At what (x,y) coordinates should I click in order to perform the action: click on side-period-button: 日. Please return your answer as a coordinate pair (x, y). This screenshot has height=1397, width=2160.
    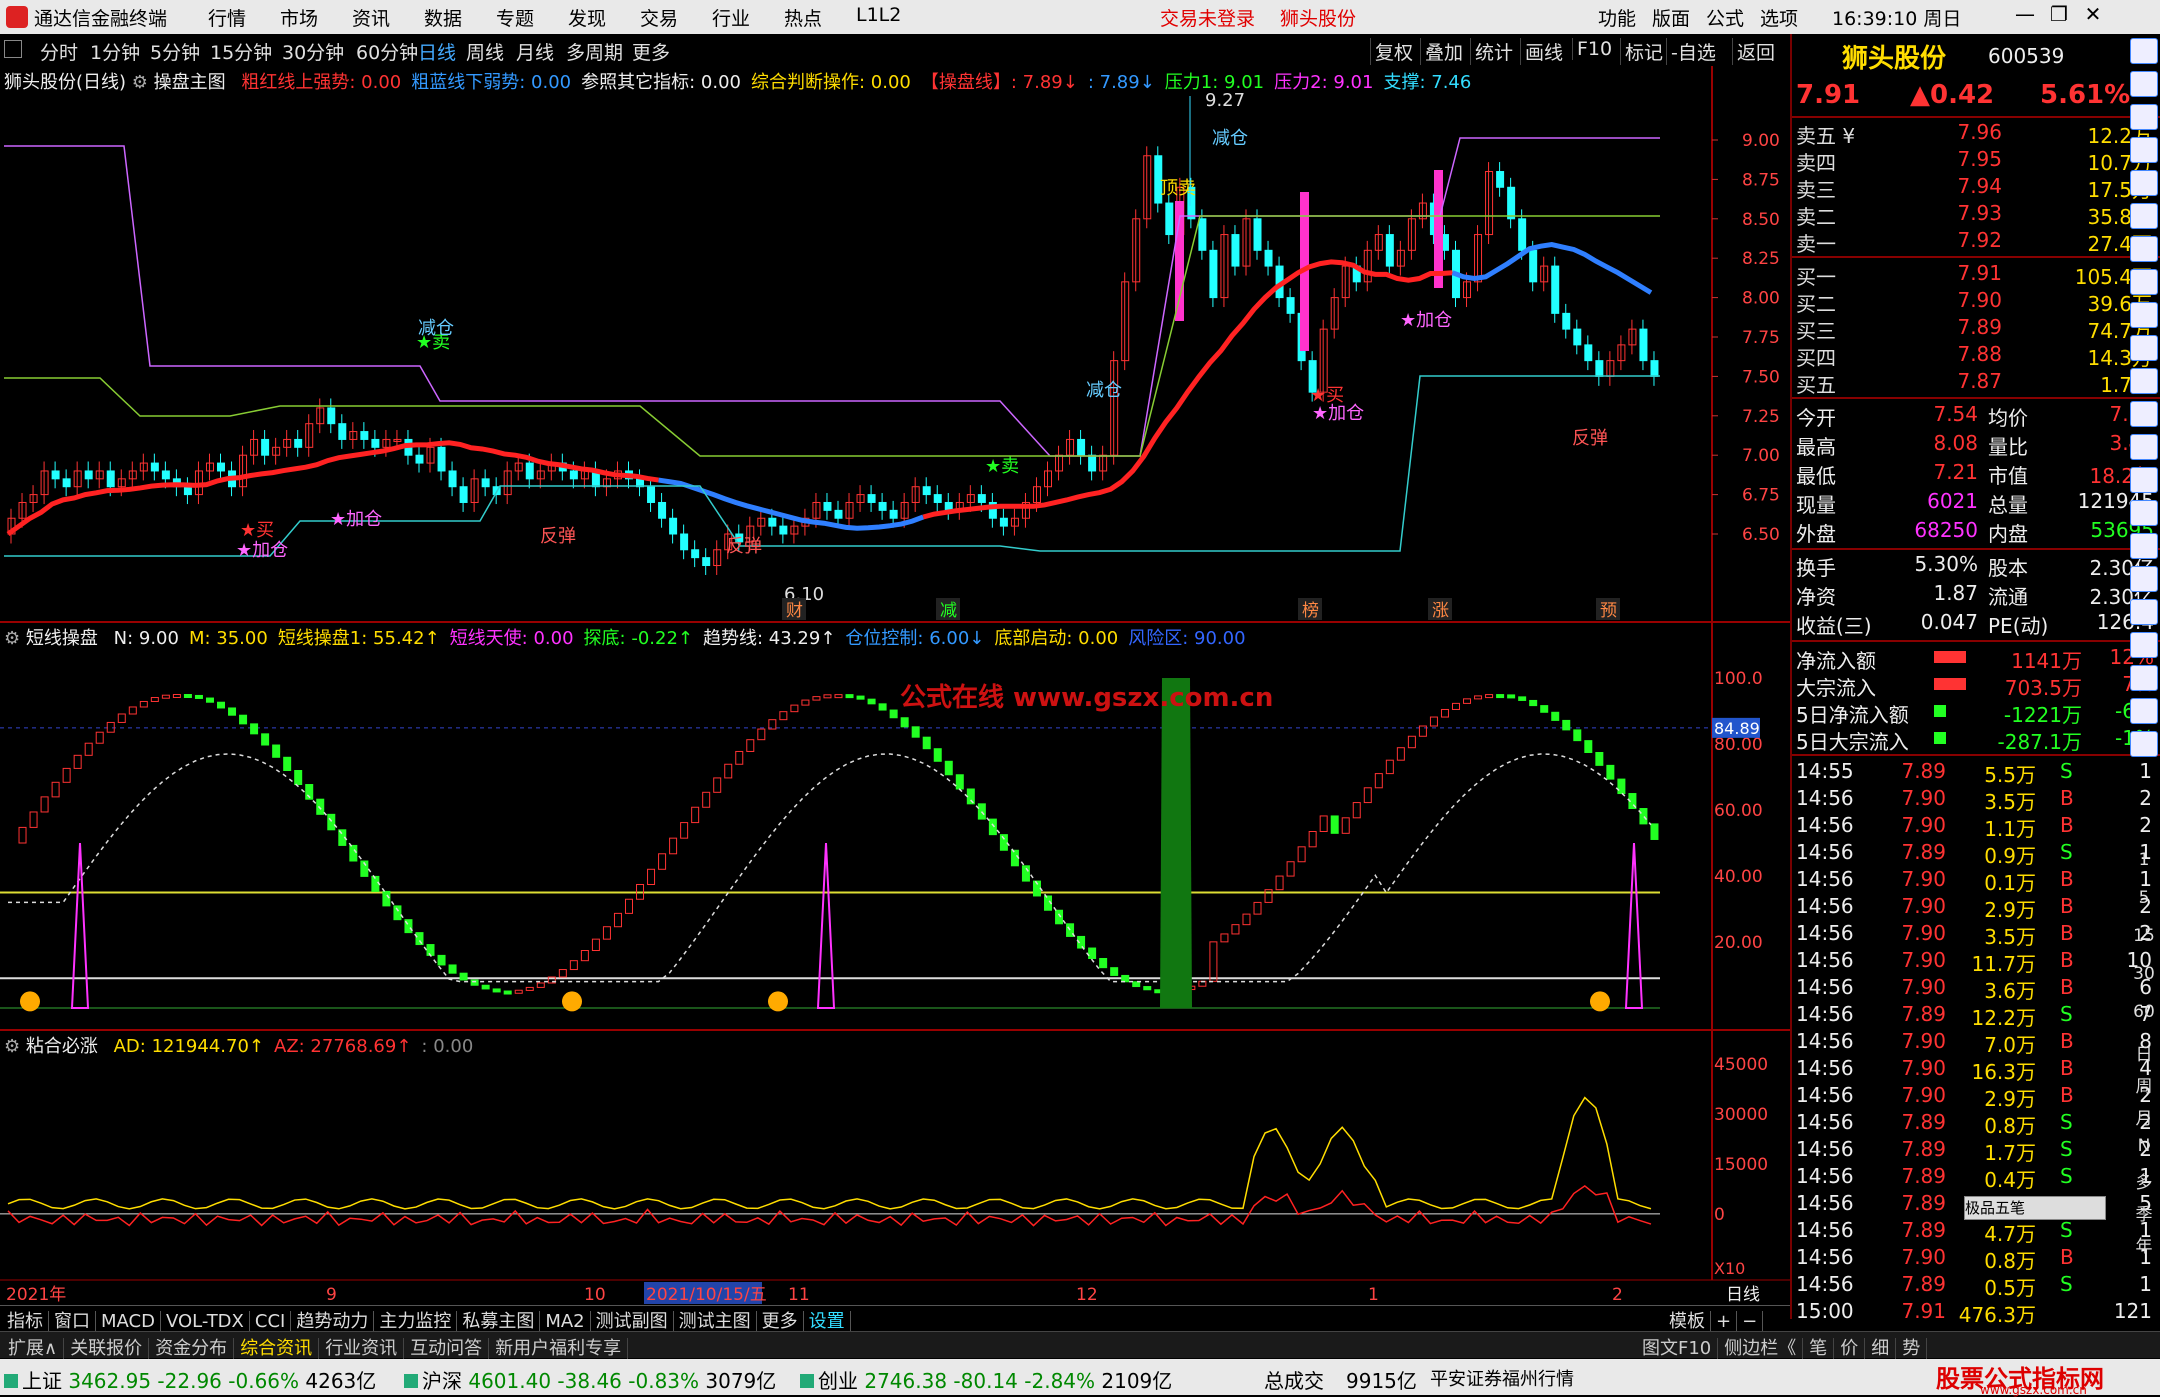
    Looking at the image, I should click on (2144, 1052).